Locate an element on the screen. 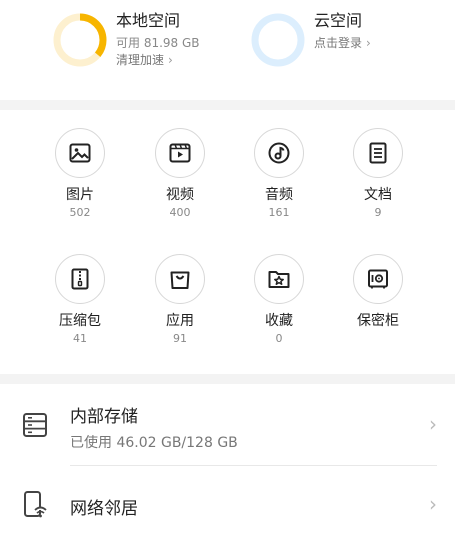  category-count: 502 is located at coordinates (80, 212).